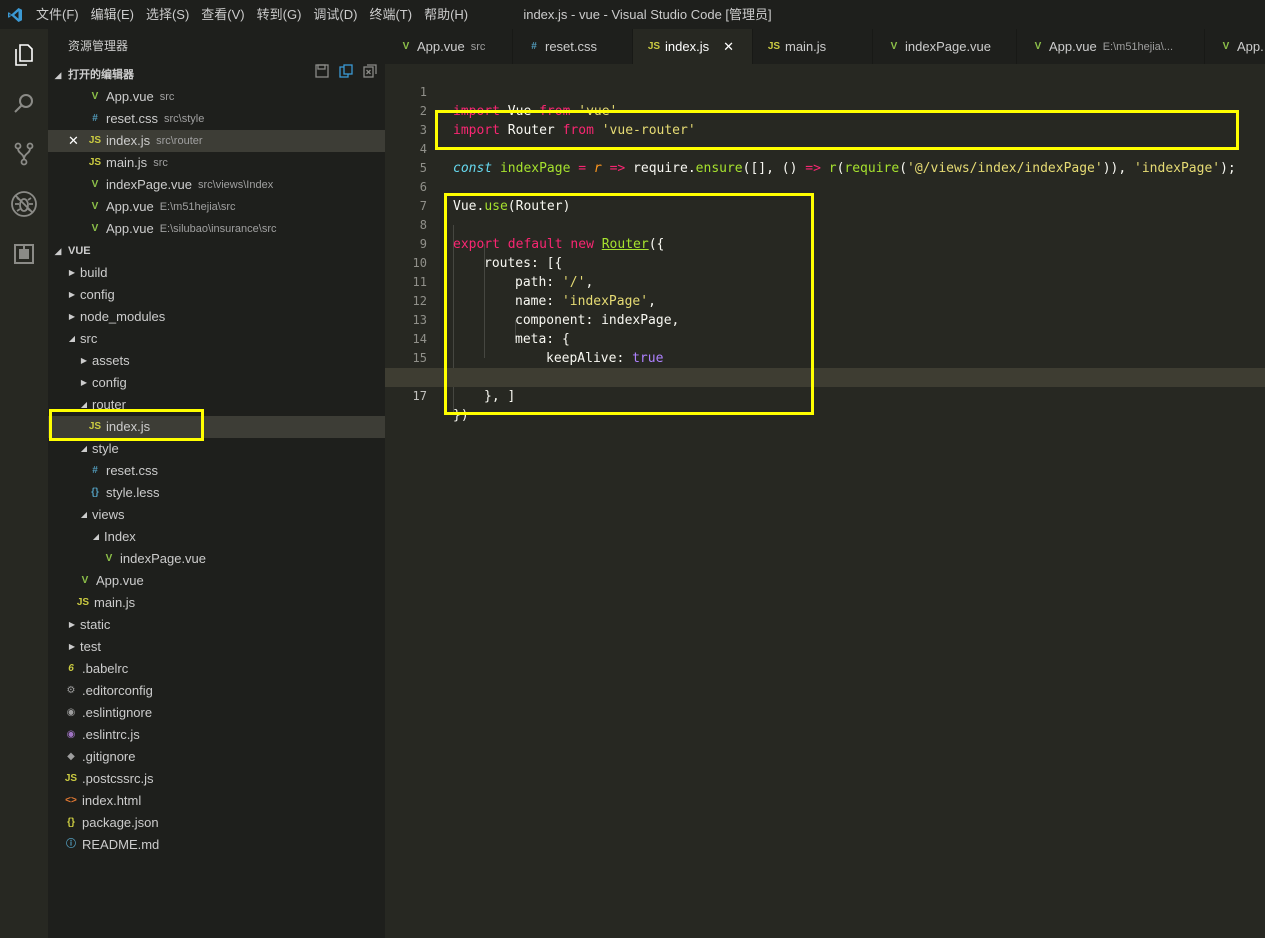  Describe the element at coordinates (160, 163) in the screenshot. I see `open-editor-path: src` at that location.